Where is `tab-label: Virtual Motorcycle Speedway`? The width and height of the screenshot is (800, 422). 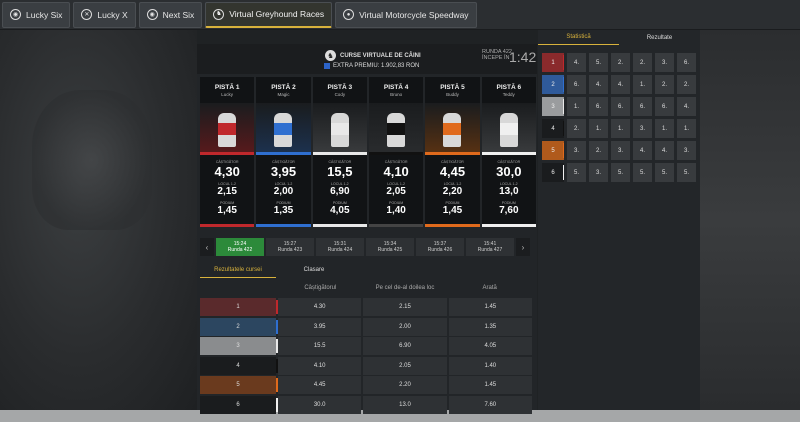 tab-label: Virtual Motorcycle Speedway is located at coordinates (414, 14).